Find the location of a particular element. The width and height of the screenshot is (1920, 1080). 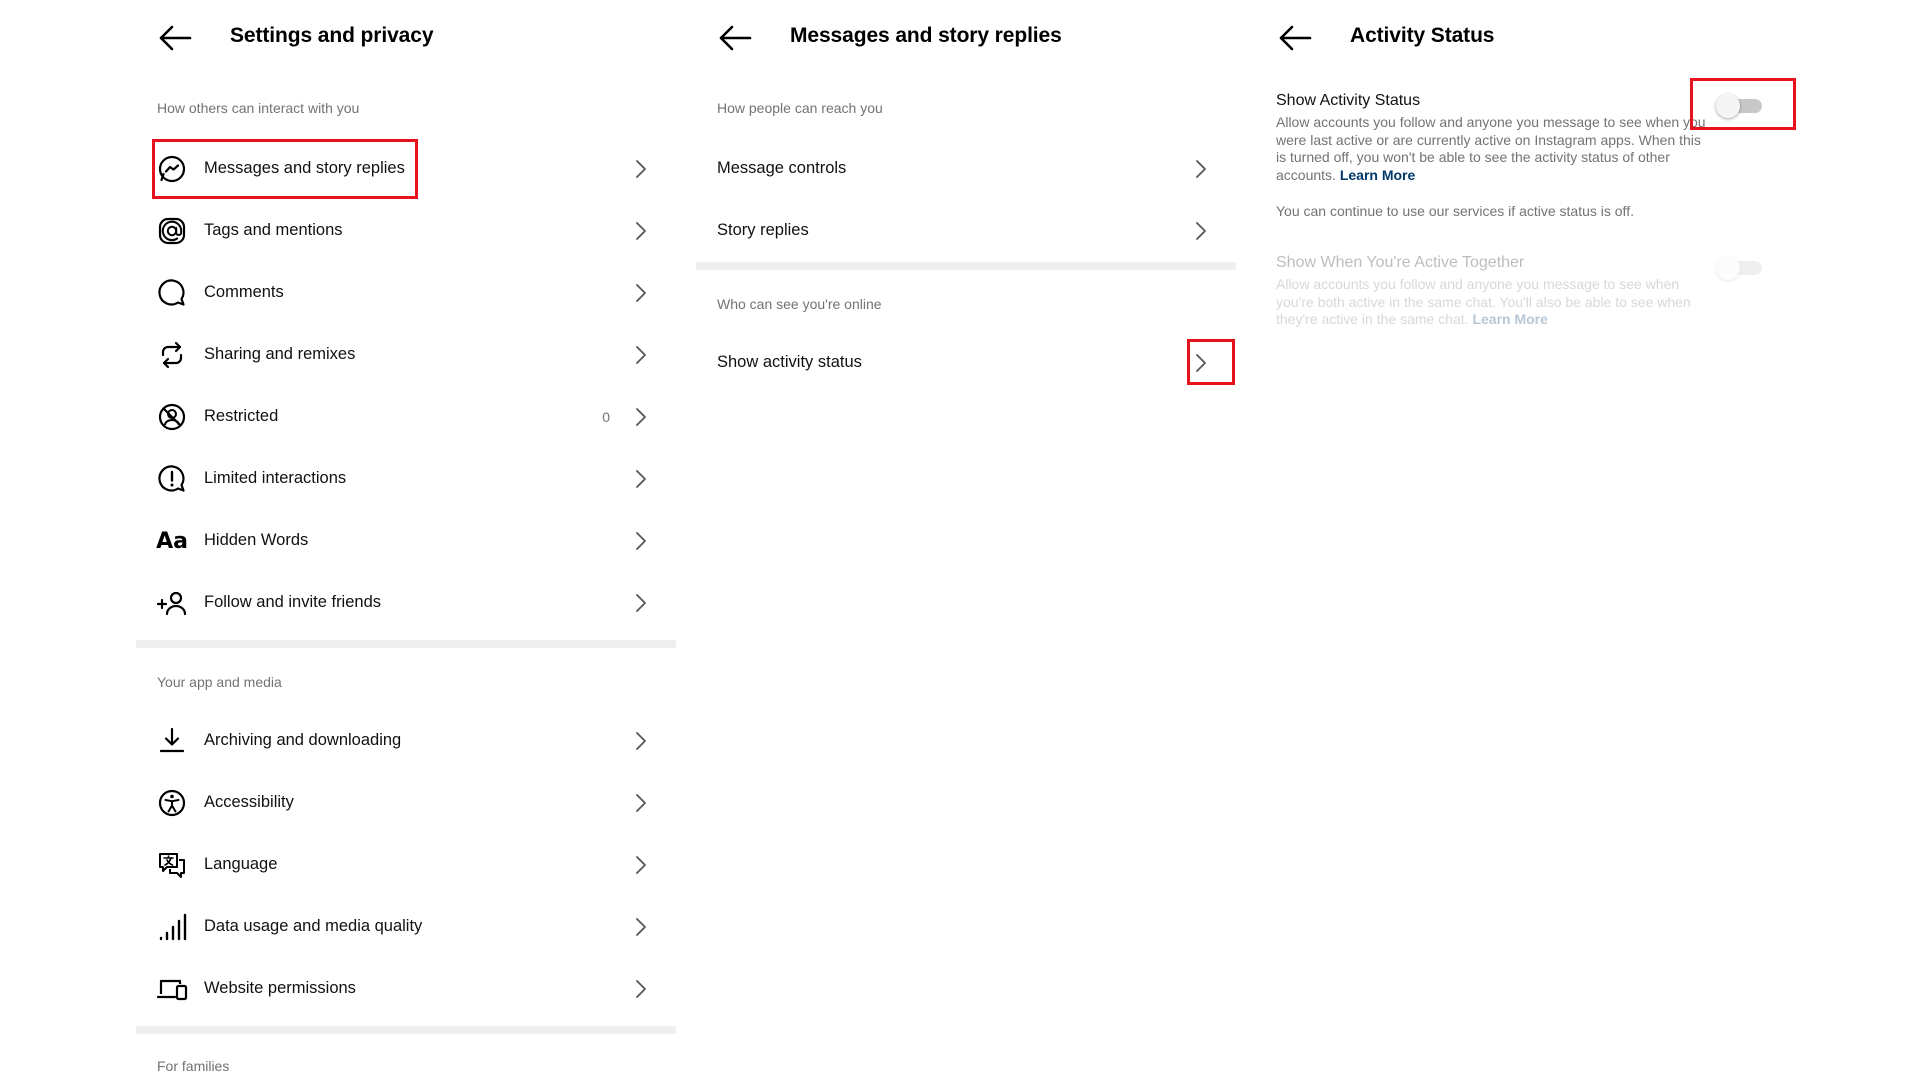

section-label-interact: How others can interact with you is located at coordinates (258, 108).